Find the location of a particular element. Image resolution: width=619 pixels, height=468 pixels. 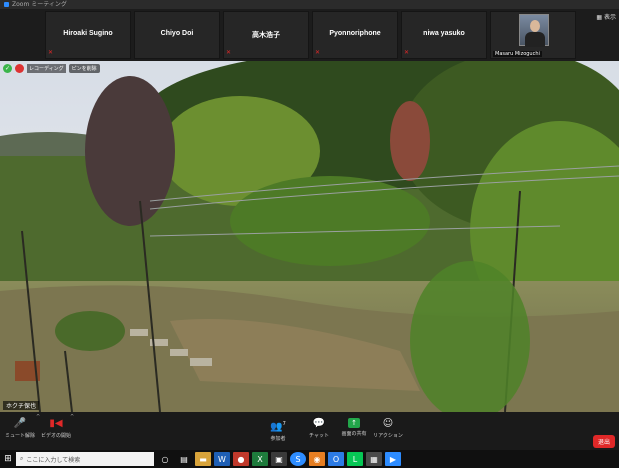

app-icon-2: ▦ is located at coordinates (374, 459).